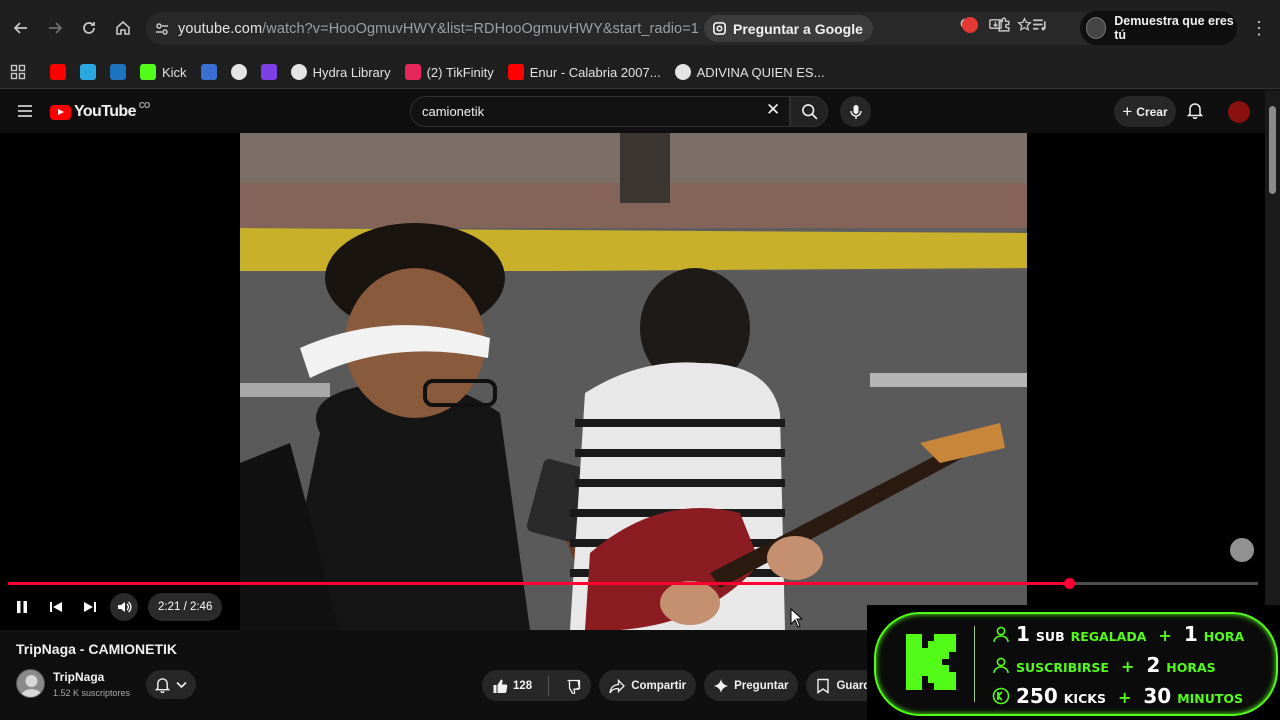 Image resolution: width=1280 pixels, height=720 pixels. What do you see at coordinates (761, 685) in the screenshot?
I see `ask-label: Preguntar` at bounding box center [761, 685].